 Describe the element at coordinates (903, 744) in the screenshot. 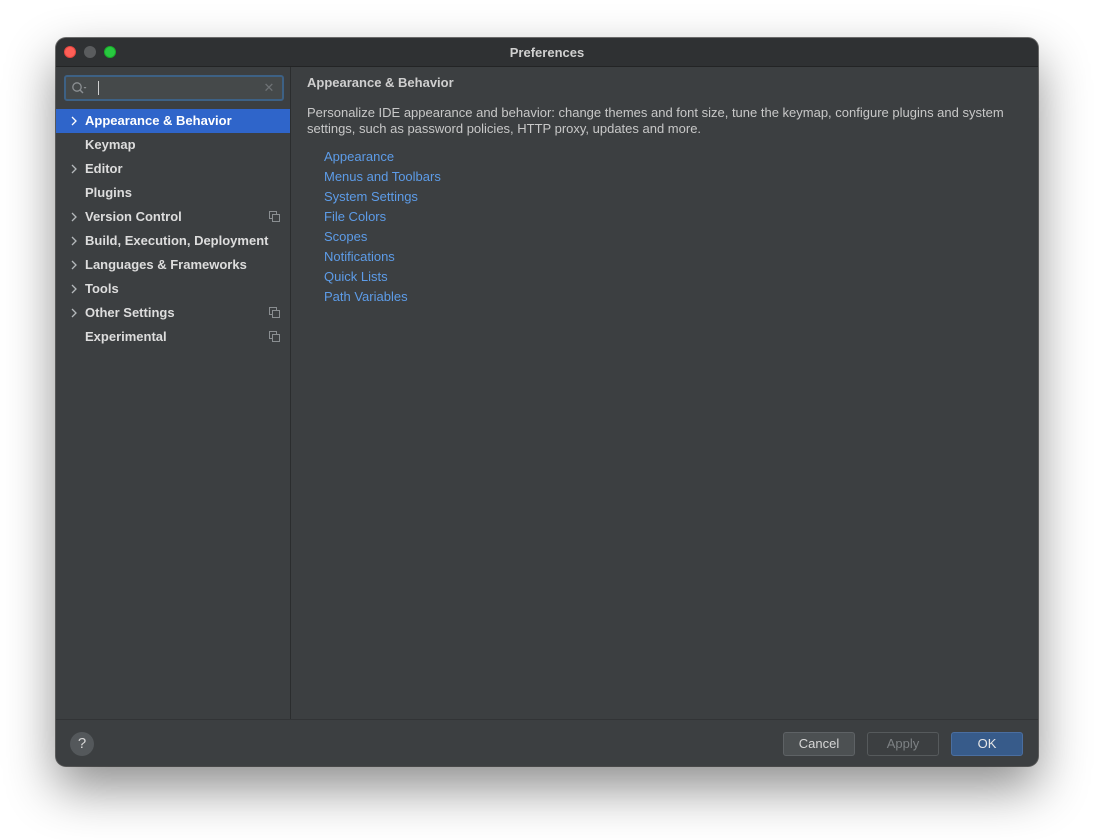

I see `apply-button: Apply` at that location.